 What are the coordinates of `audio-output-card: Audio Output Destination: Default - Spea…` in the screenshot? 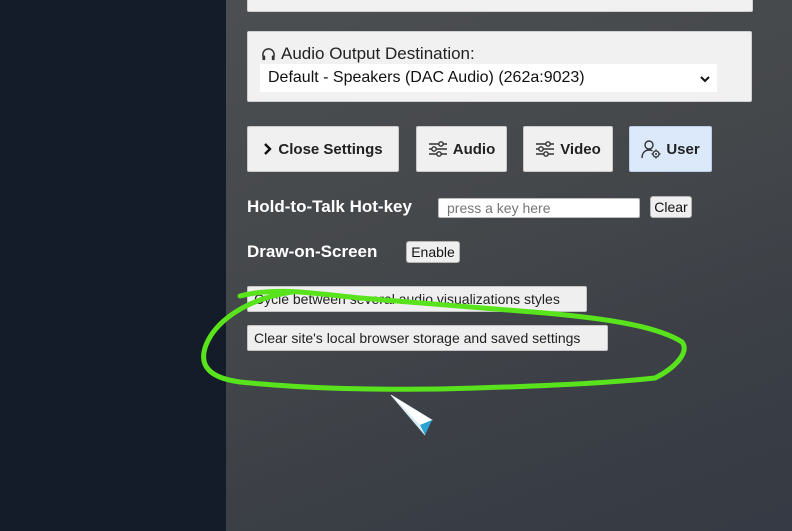 It's located at (499, 66).